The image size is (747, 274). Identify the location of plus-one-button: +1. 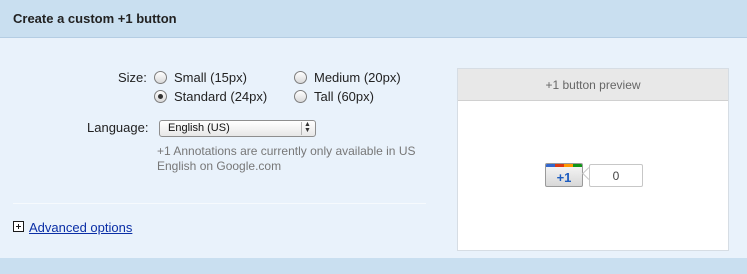
(564, 175).